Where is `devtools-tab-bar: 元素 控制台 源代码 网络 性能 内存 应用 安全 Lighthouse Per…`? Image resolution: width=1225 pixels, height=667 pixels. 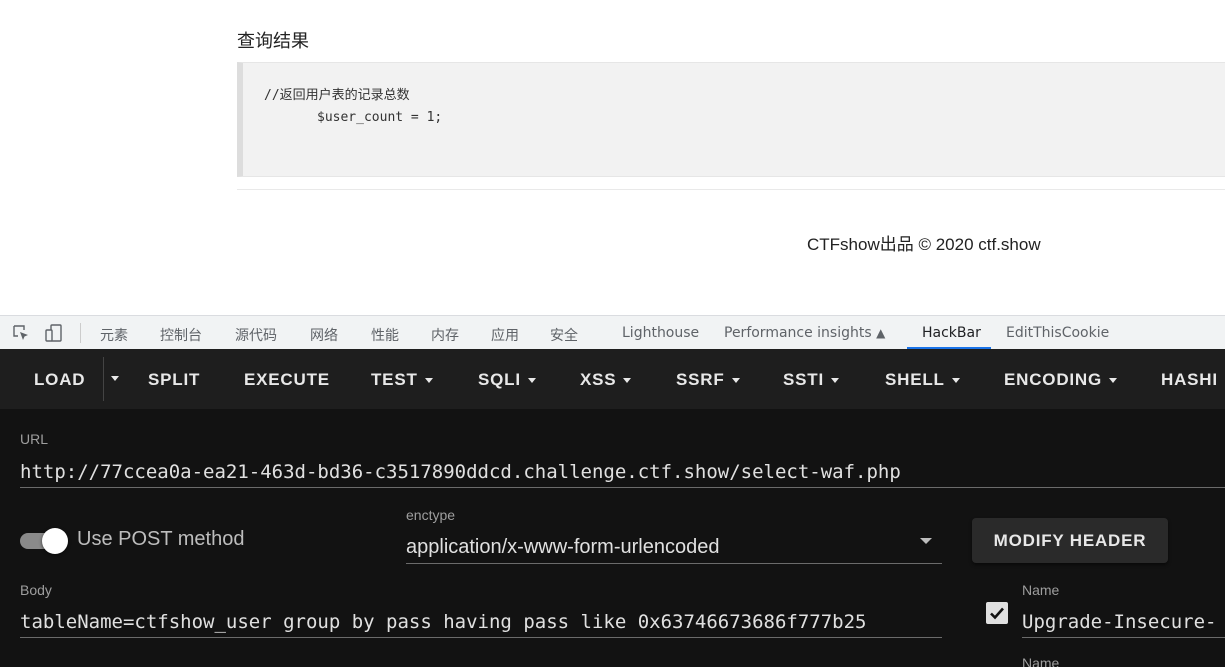
devtools-tab-bar: 元素 控制台 源代码 网络 性能 内存 应用 安全 Lighthouse Per… is located at coordinates (612, 332).